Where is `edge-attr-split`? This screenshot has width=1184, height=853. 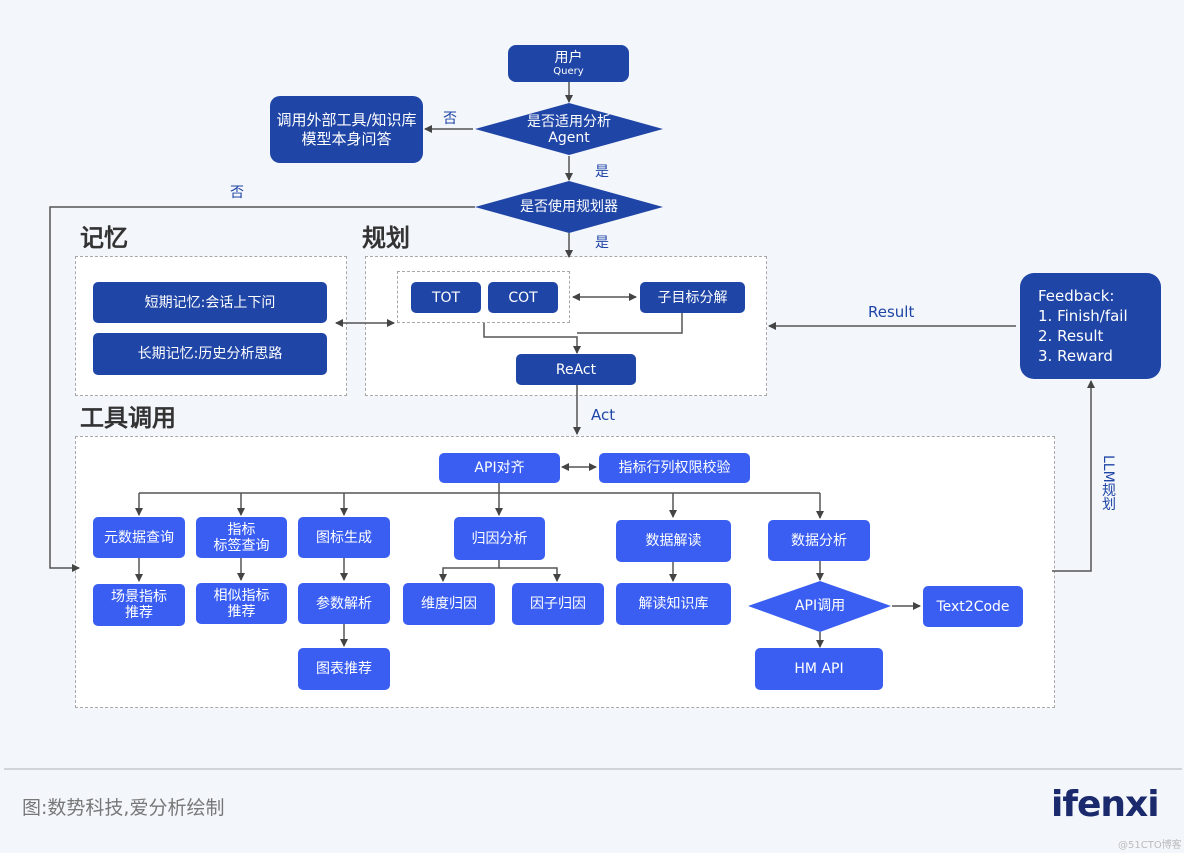
edge-attr-split is located at coordinates (469, 571).